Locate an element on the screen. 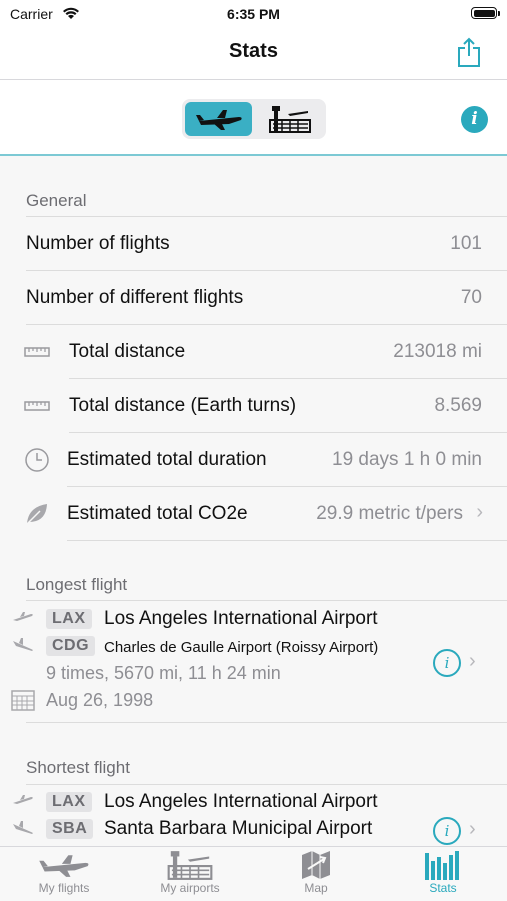  clock-time: 6:35 PM is located at coordinates (253, 14).